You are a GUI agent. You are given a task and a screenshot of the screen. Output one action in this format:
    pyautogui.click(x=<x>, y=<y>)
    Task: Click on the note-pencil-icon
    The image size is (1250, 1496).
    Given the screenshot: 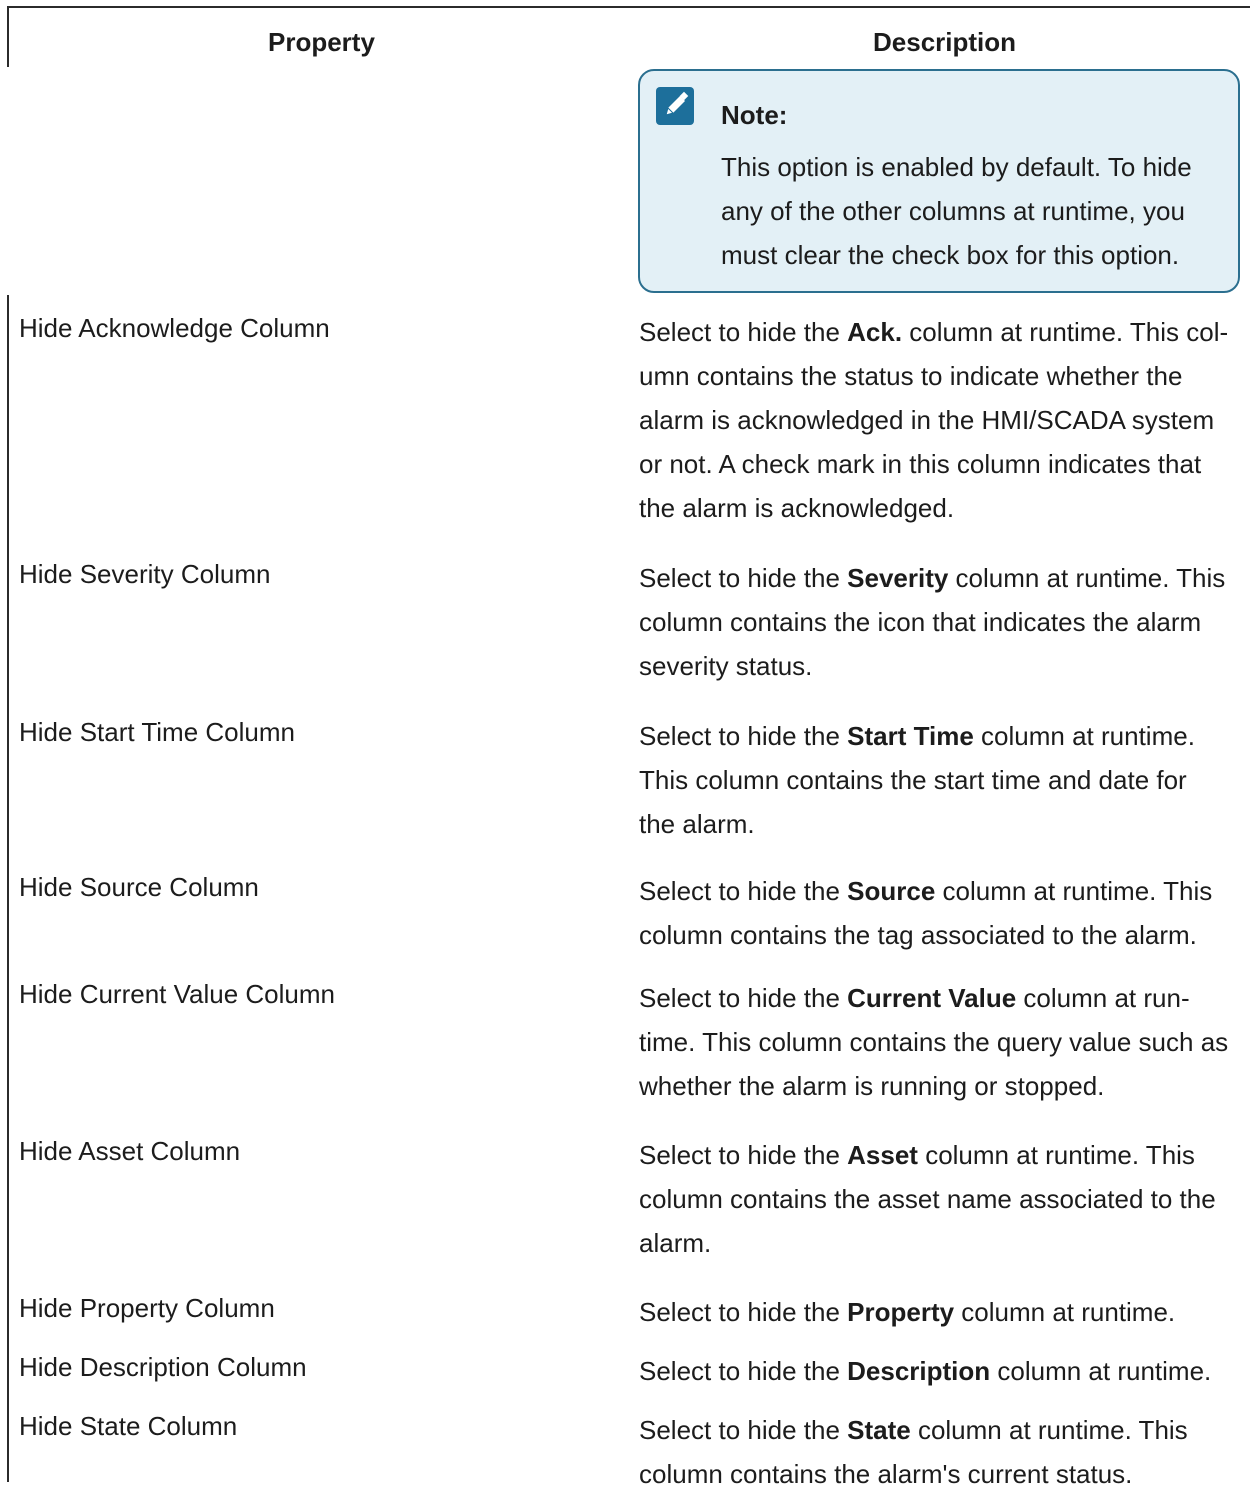 What is the action you would take?
    pyautogui.click(x=675, y=106)
    